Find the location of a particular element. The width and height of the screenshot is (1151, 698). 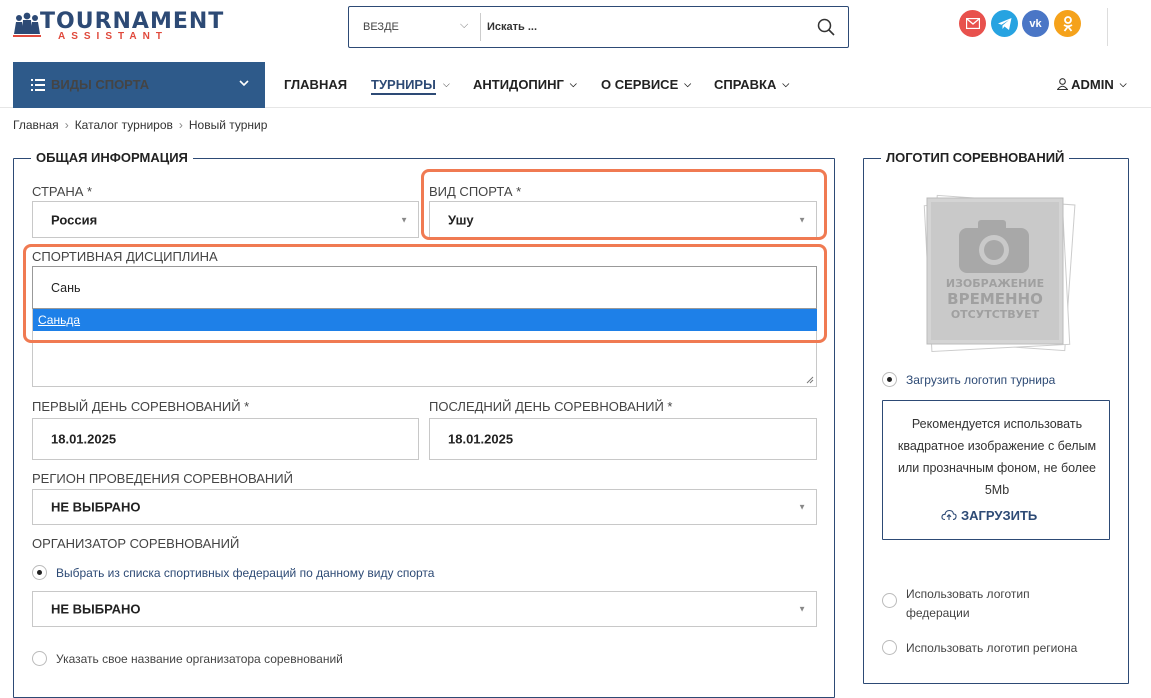

nav-home: ГЛАВНАЯ is located at coordinates (315, 84).